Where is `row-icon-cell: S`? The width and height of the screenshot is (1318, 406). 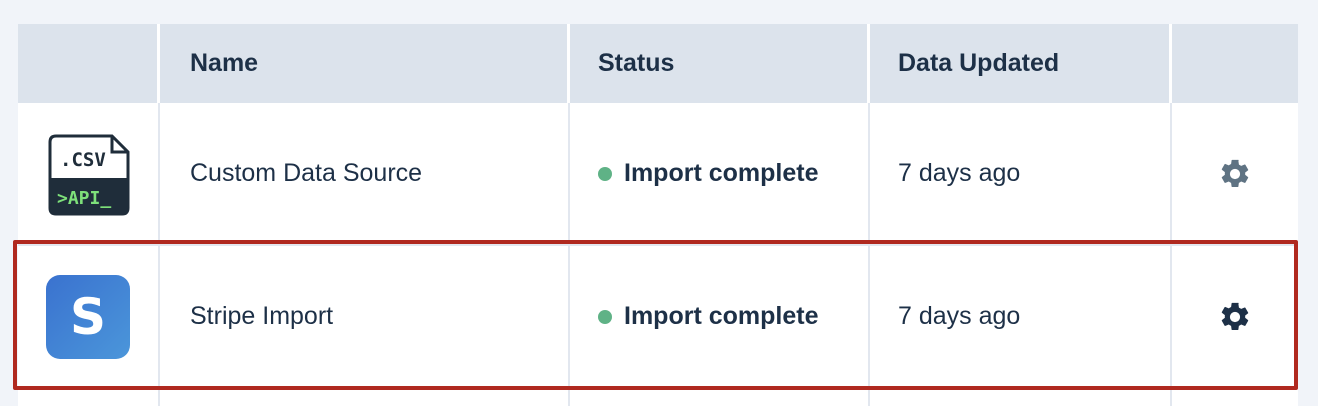
row-icon-cell: S is located at coordinates (89, 316).